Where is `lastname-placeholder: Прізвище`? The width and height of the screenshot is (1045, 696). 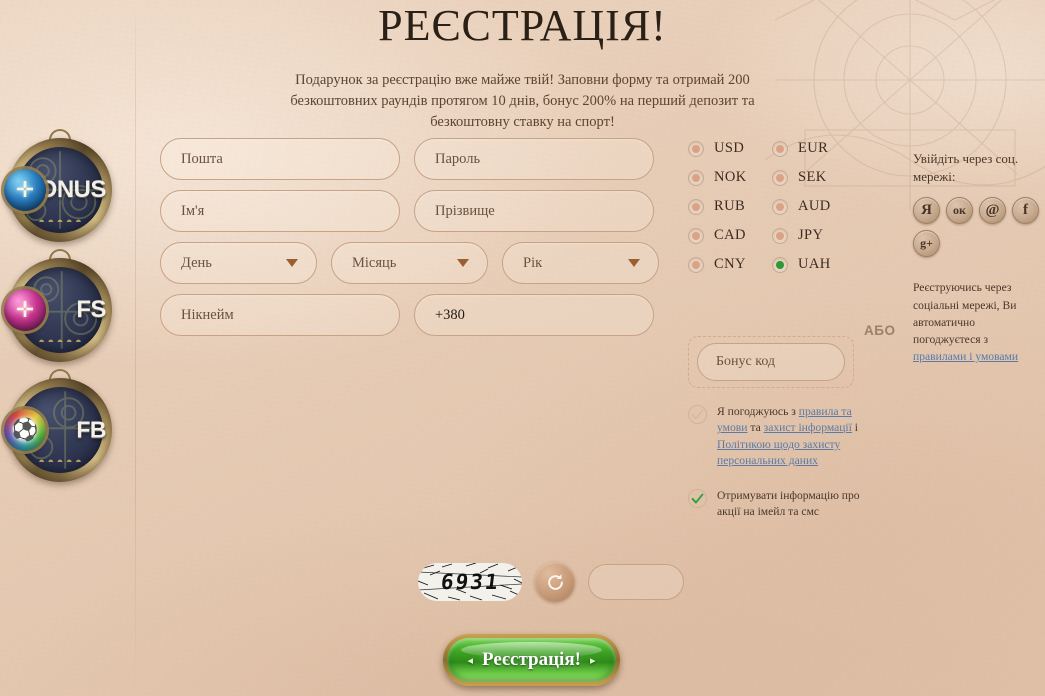
lastname-placeholder: Прізвище is located at coordinates (465, 210).